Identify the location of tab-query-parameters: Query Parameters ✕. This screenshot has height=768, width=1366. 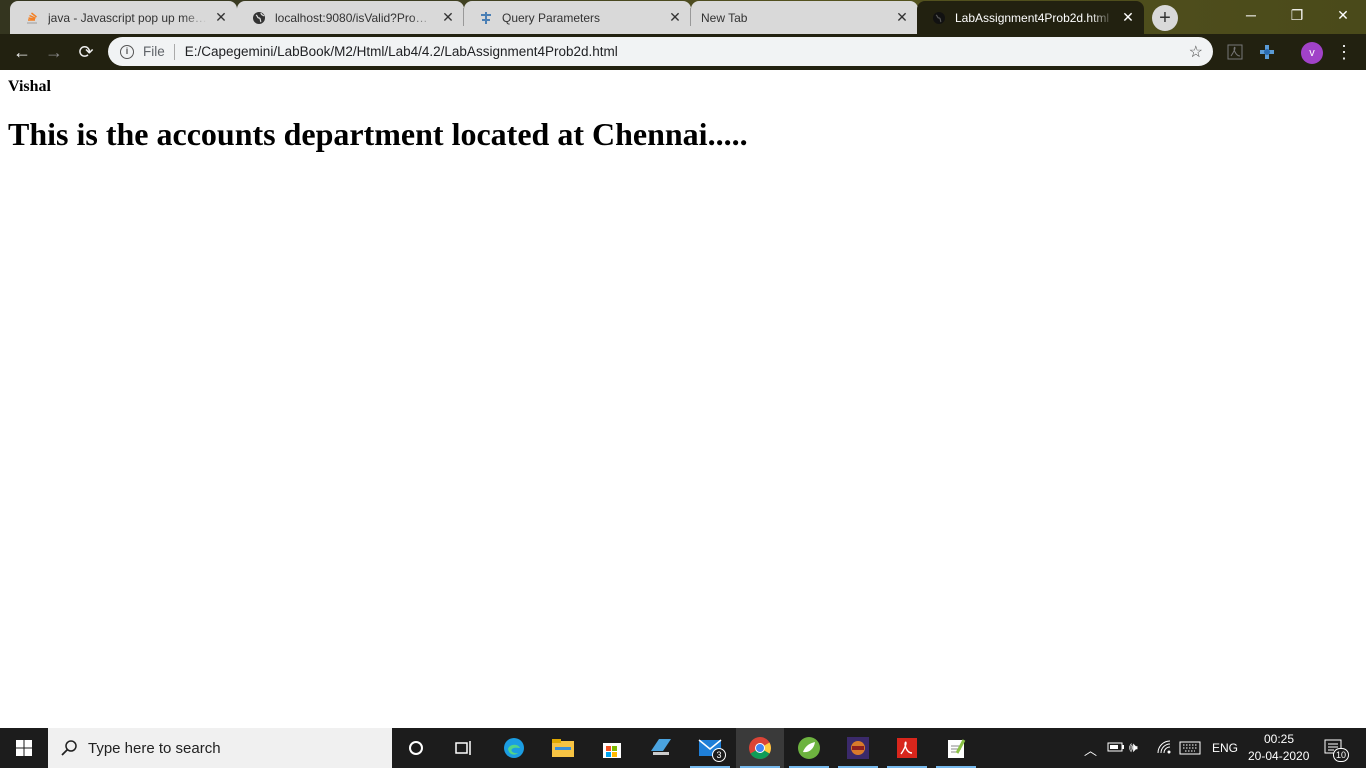
(577, 17).